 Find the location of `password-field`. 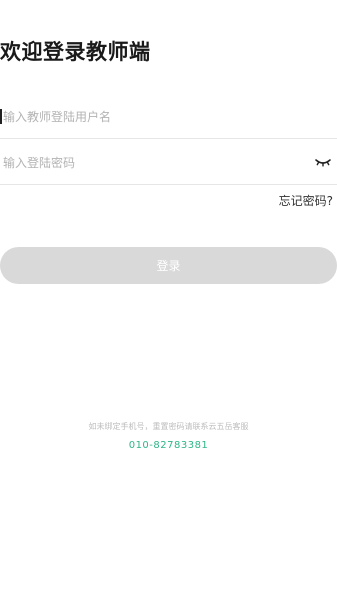

password-field is located at coordinates (168, 163).